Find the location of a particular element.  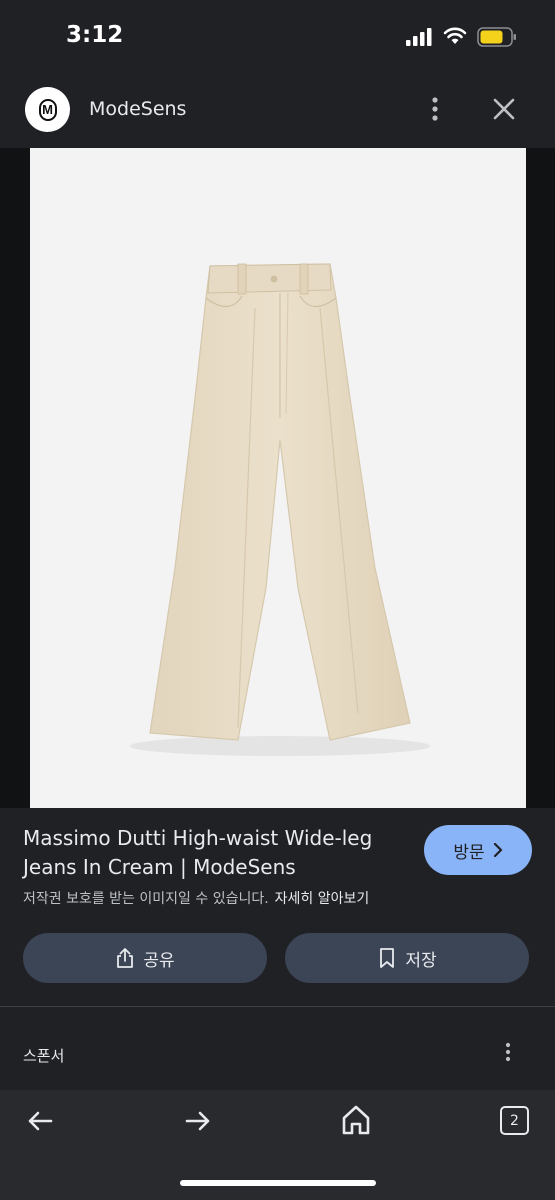

status-bar: 3:12 is located at coordinates (277, 36).